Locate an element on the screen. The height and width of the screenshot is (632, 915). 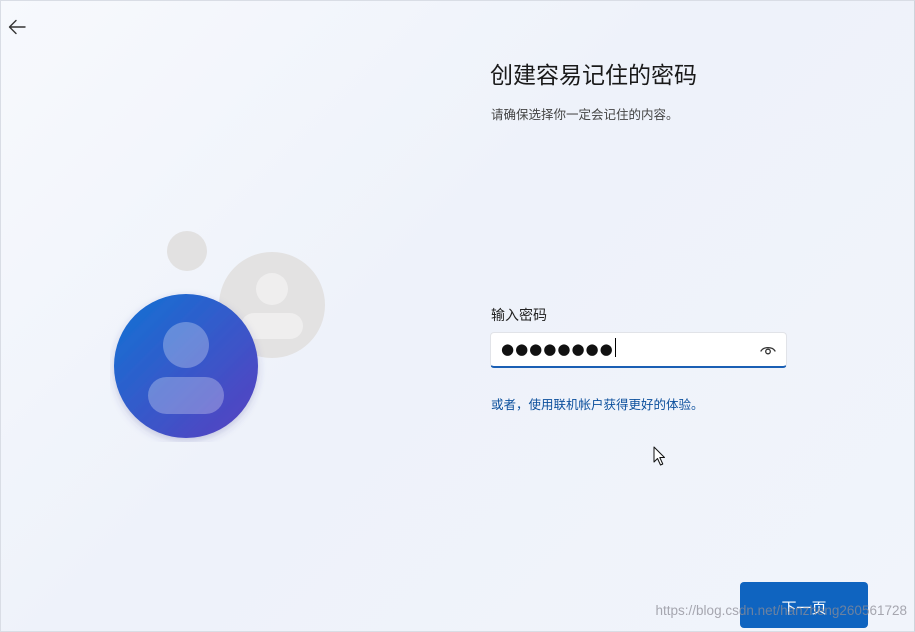
back-button is located at coordinates (17, 27).